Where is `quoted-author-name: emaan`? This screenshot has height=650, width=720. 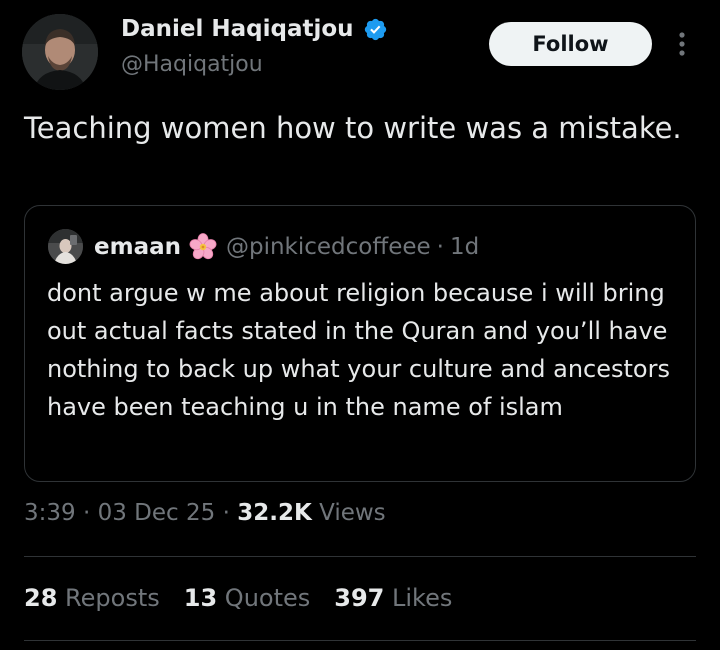 quoted-author-name: emaan is located at coordinates (137, 247).